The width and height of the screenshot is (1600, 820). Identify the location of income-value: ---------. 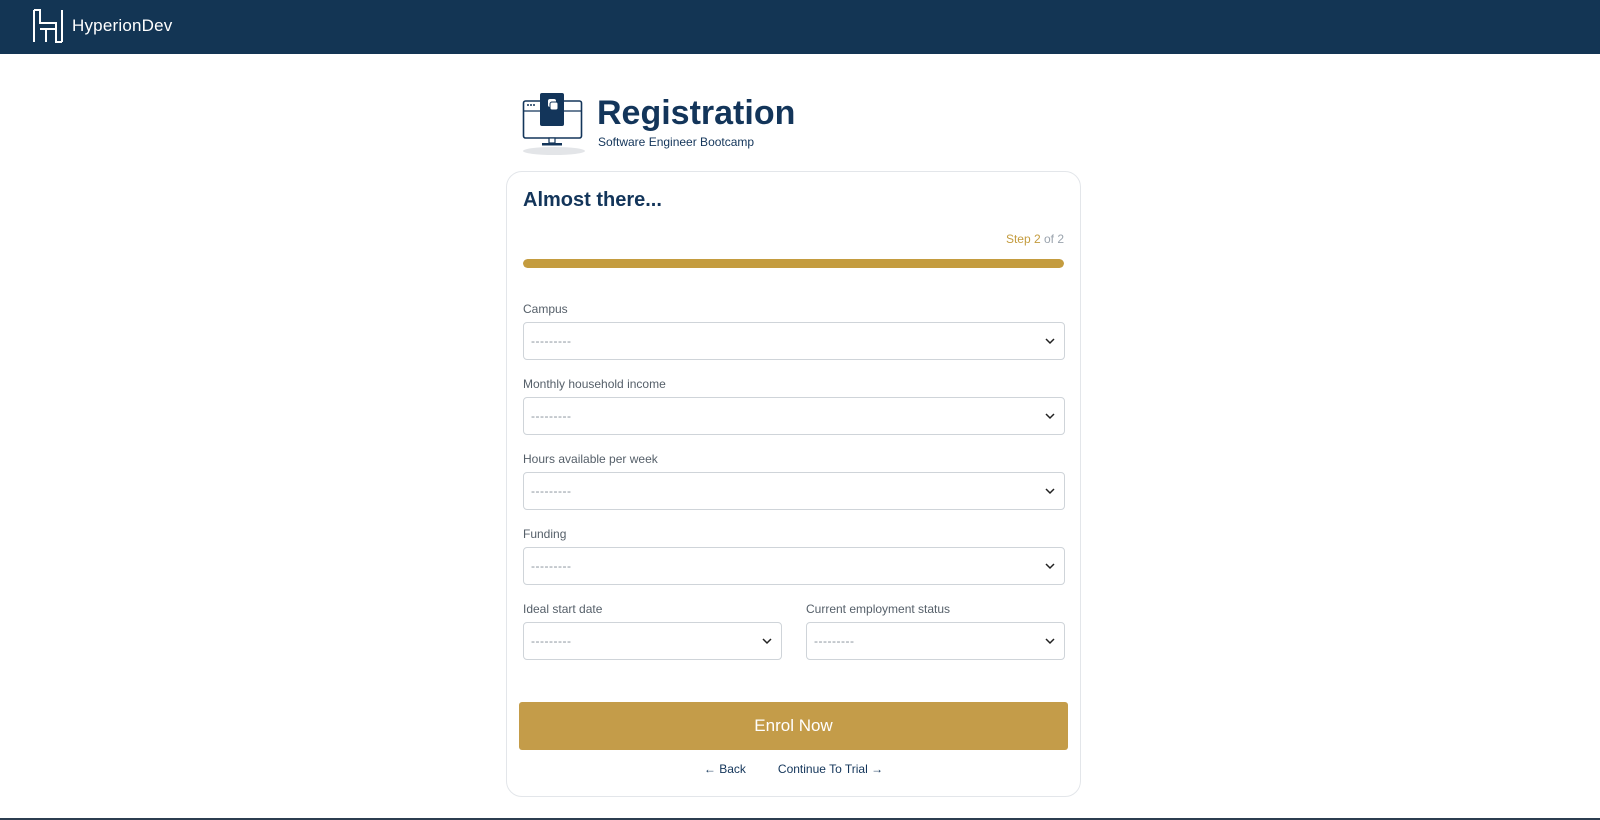
(551, 416).